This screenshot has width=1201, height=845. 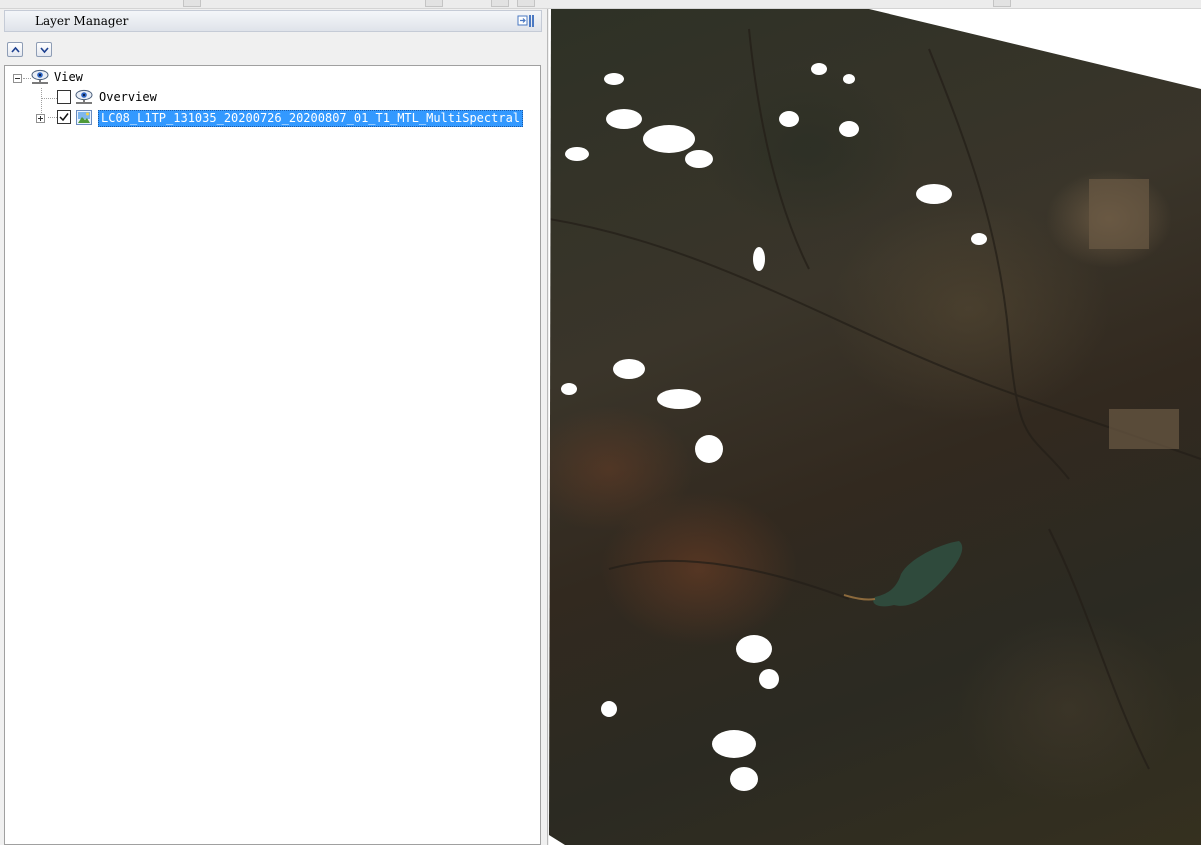 What do you see at coordinates (526, 21) in the screenshot?
I see `dock-pin-icon` at bounding box center [526, 21].